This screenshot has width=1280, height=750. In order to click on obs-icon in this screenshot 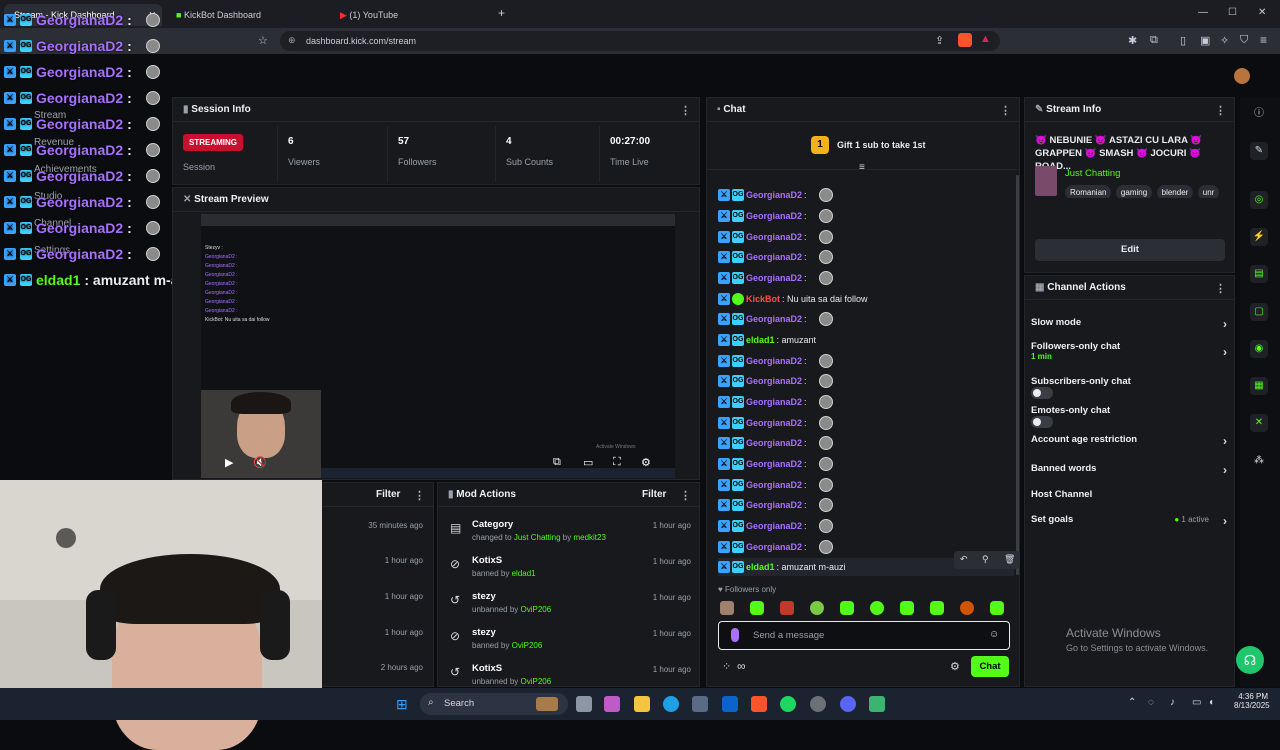, I will do `click(818, 704)`.